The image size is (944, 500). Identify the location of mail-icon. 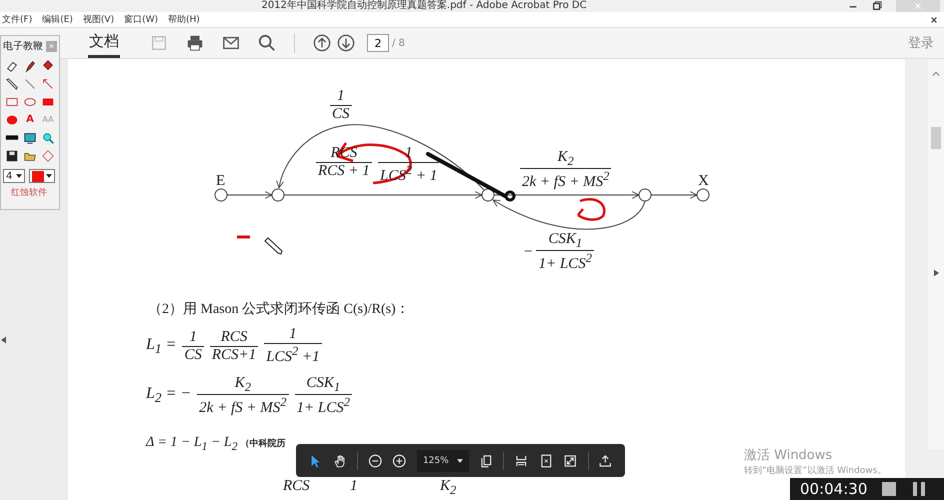
(231, 43).